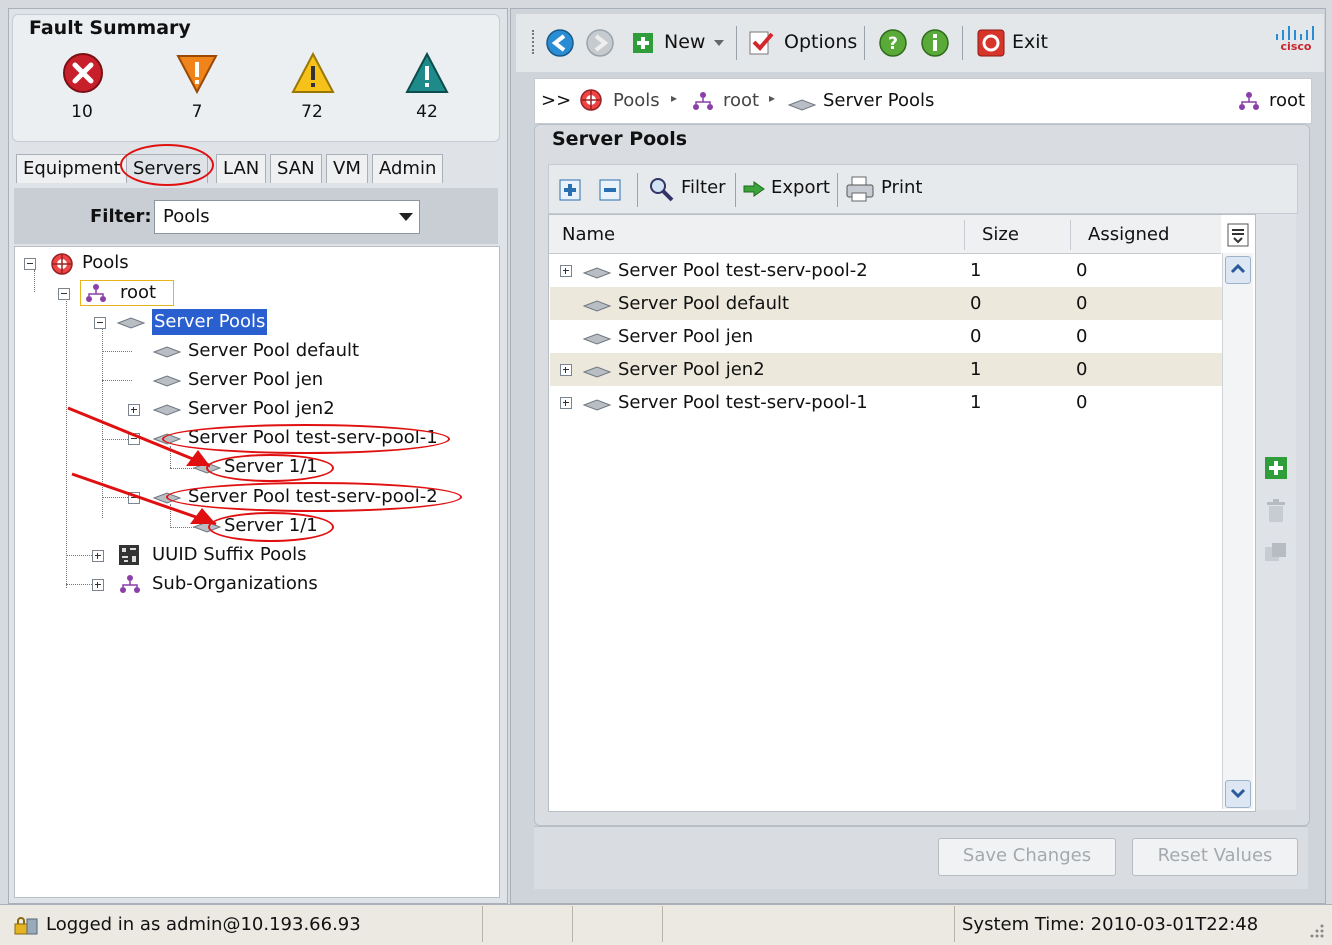  I want to click on table-scrollbar, so click(1237, 531).